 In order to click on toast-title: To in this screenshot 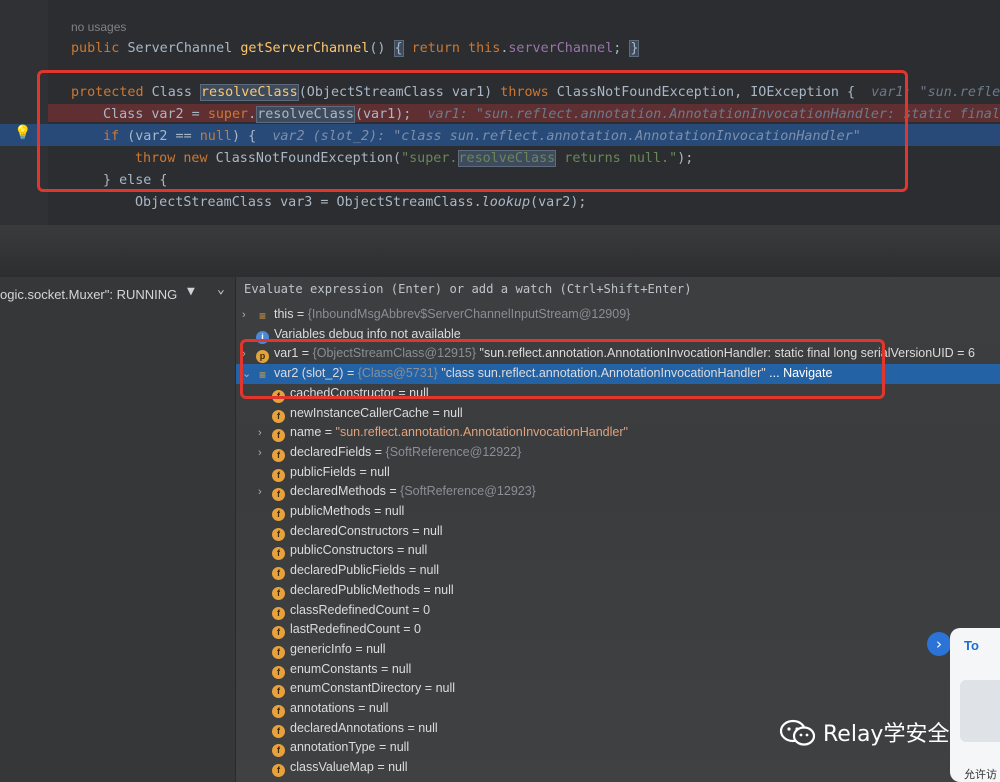, I will do `click(971, 645)`.